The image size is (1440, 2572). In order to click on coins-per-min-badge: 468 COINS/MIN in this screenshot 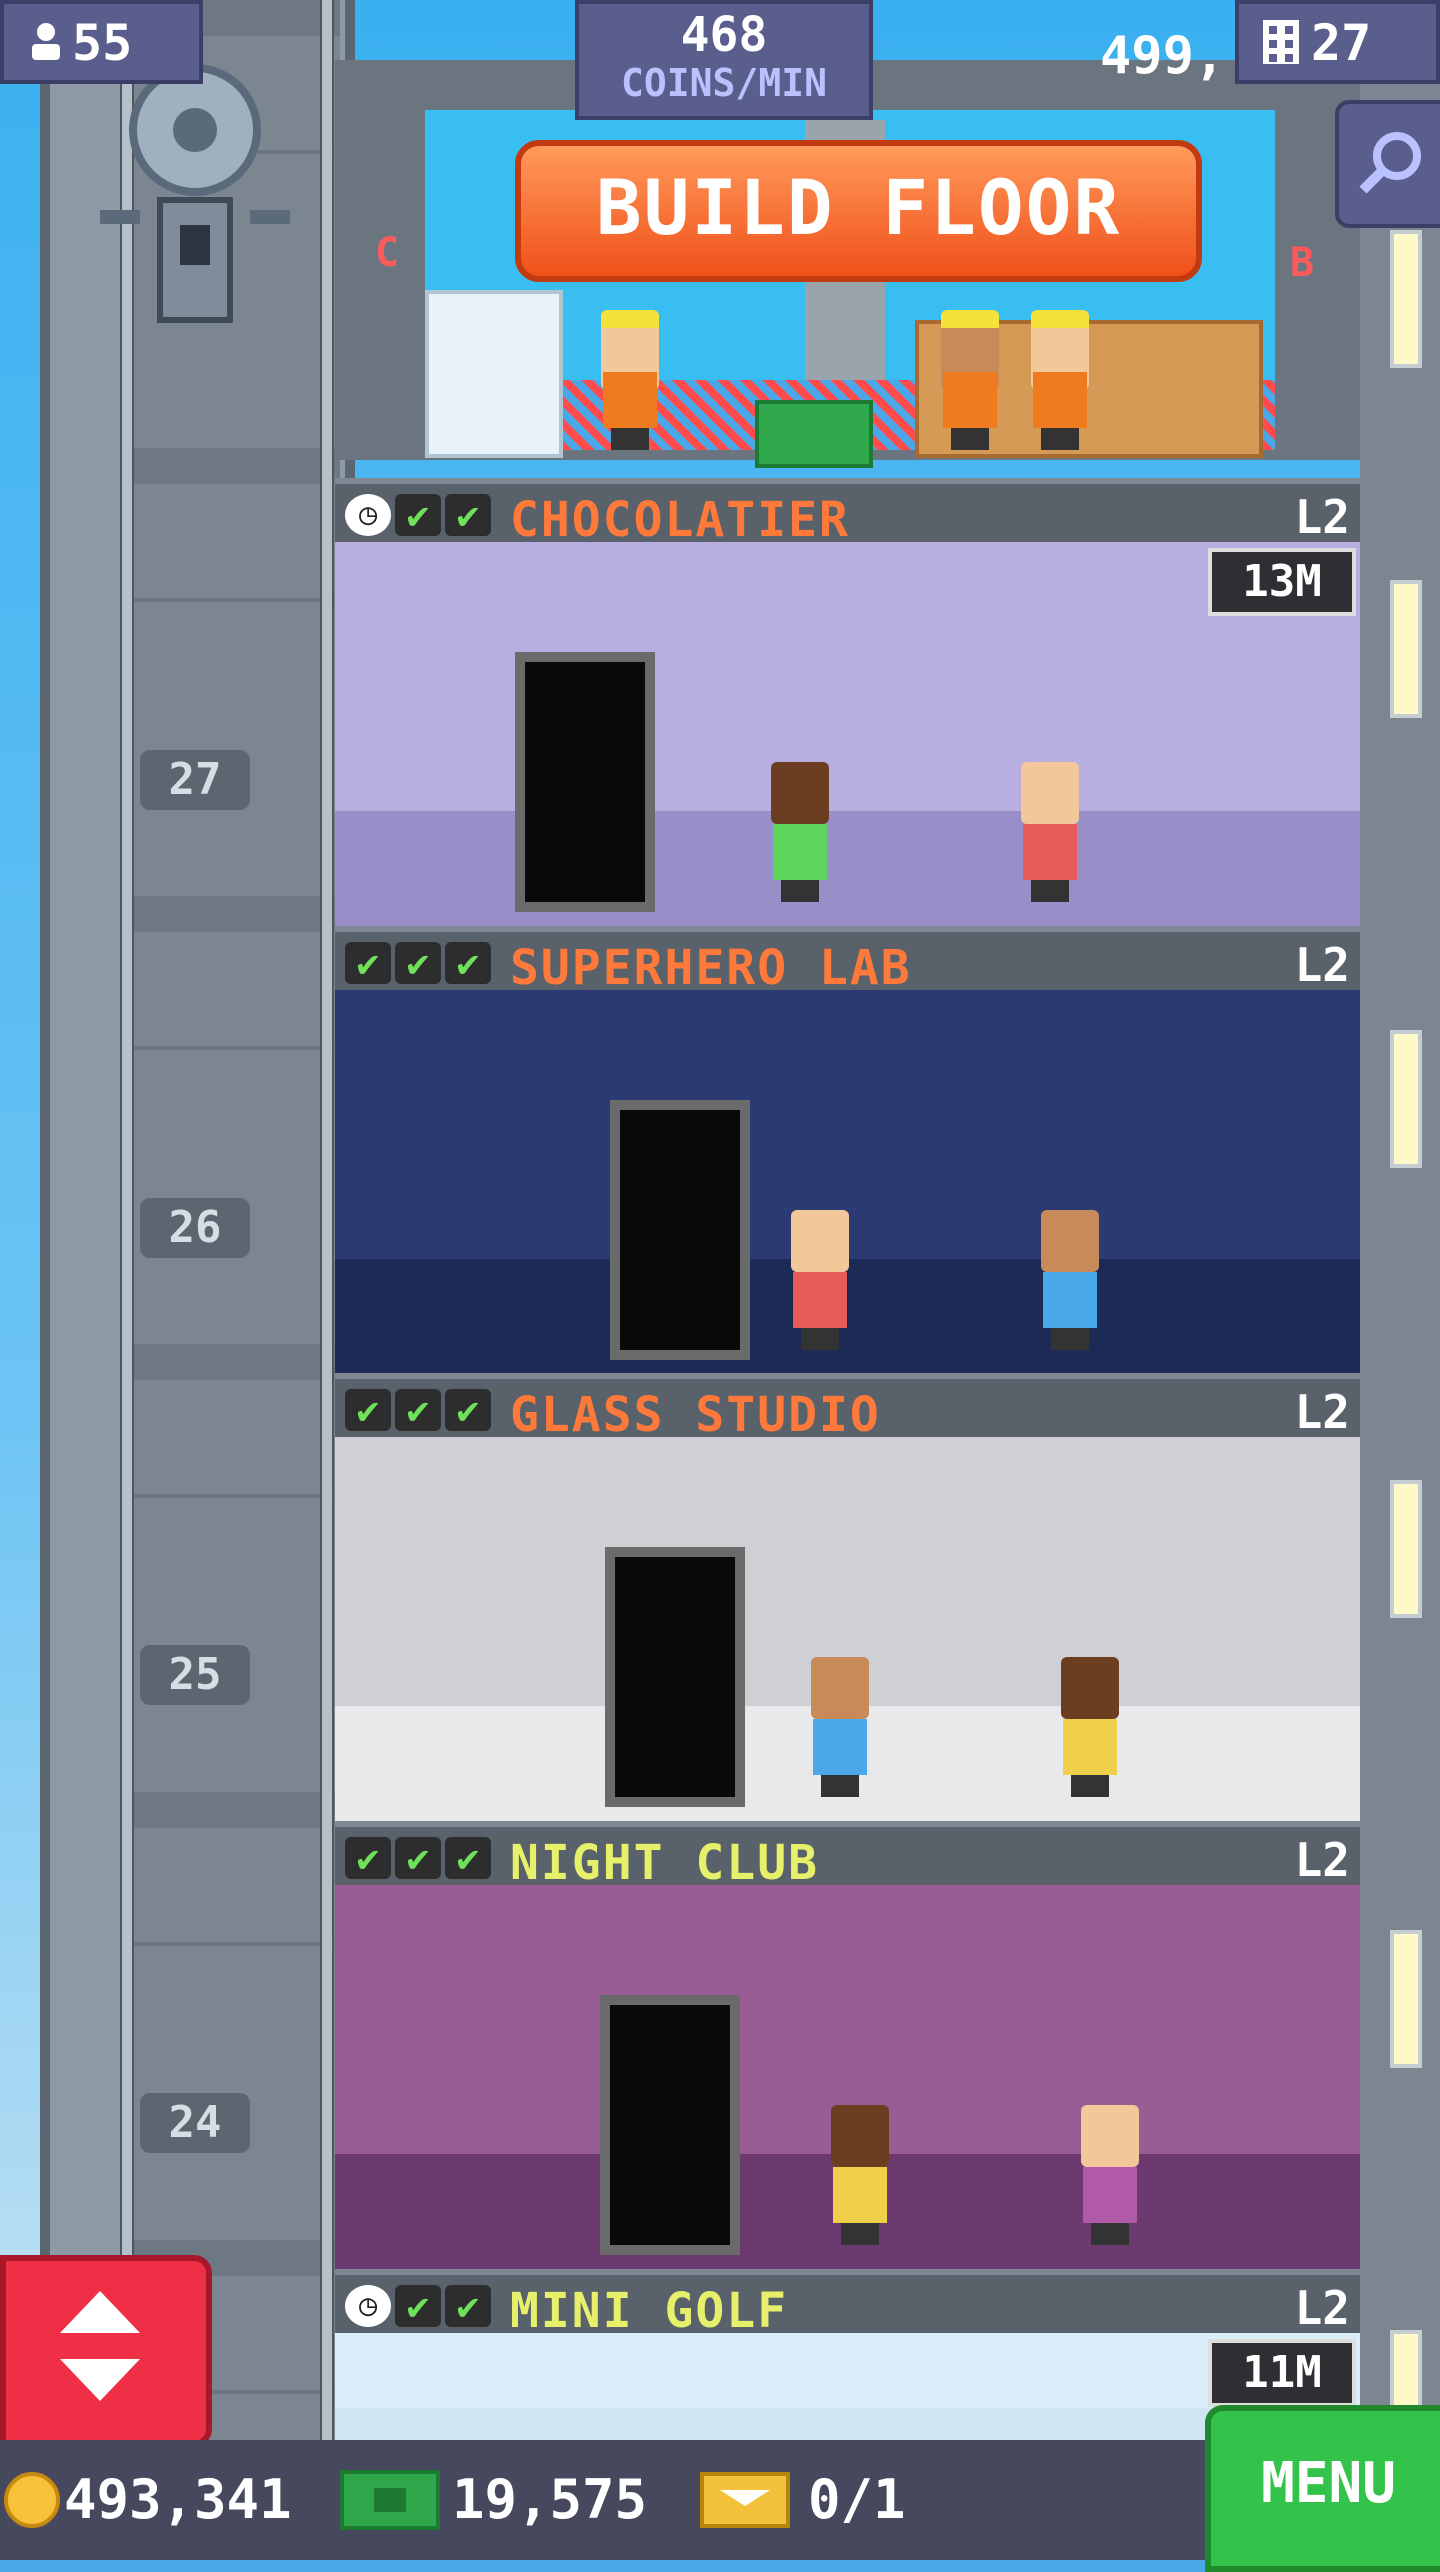, I will do `click(724, 60)`.